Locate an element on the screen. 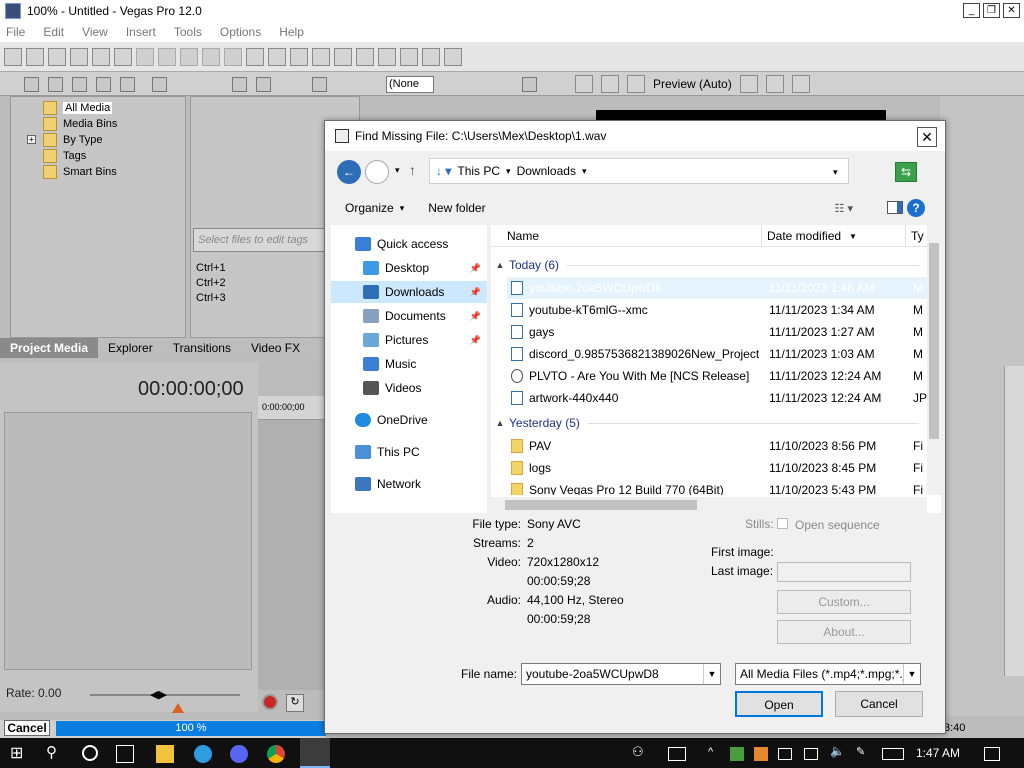 The height and width of the screenshot is (768, 1024). tree-media-bins: Media Bins is located at coordinates (80, 124).